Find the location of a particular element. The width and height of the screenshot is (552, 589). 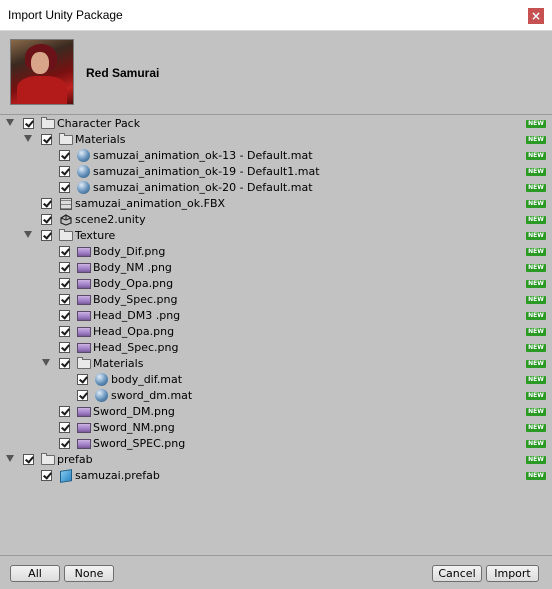

window-title: Import Unity Package is located at coordinates (65, 15).